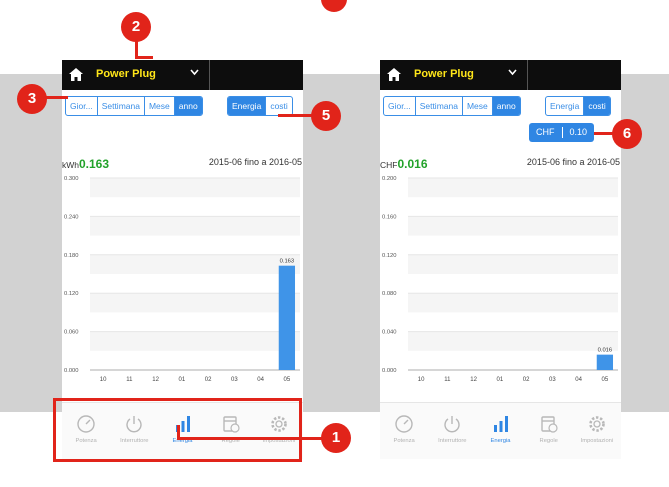 This screenshot has height=487, width=669. Describe the element at coordinates (404, 441) in the screenshot. I see `nav-label: Potenza` at that location.